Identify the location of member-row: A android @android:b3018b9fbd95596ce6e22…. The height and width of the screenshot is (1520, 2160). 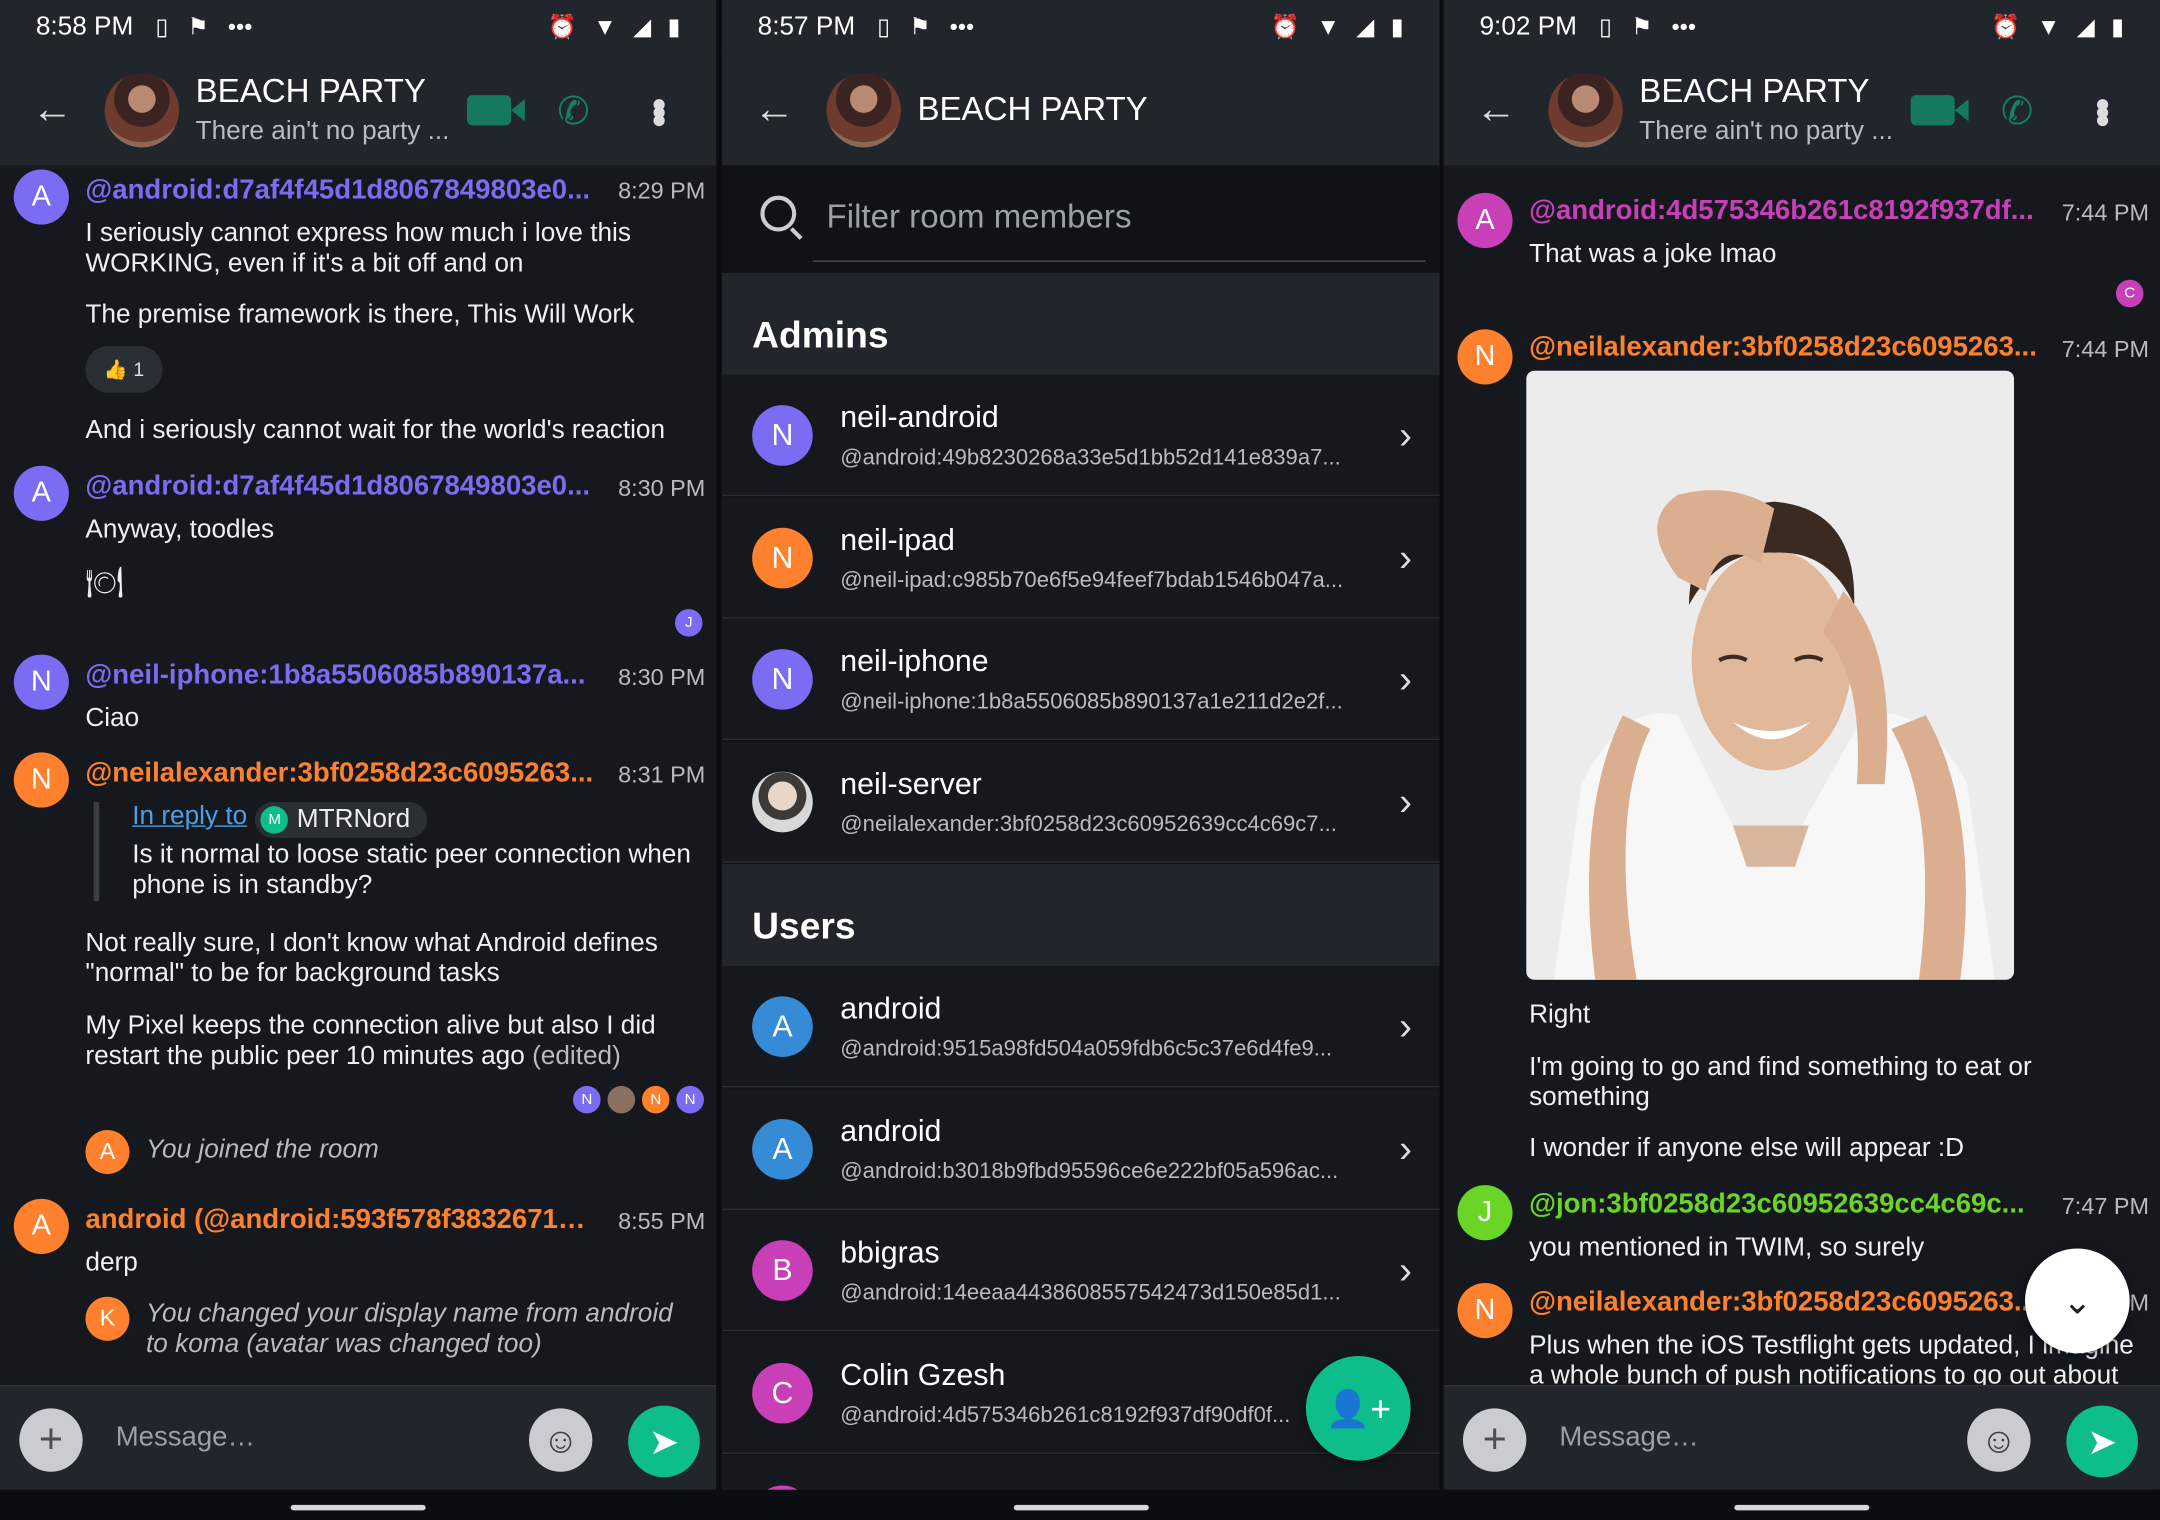
(1080, 1149).